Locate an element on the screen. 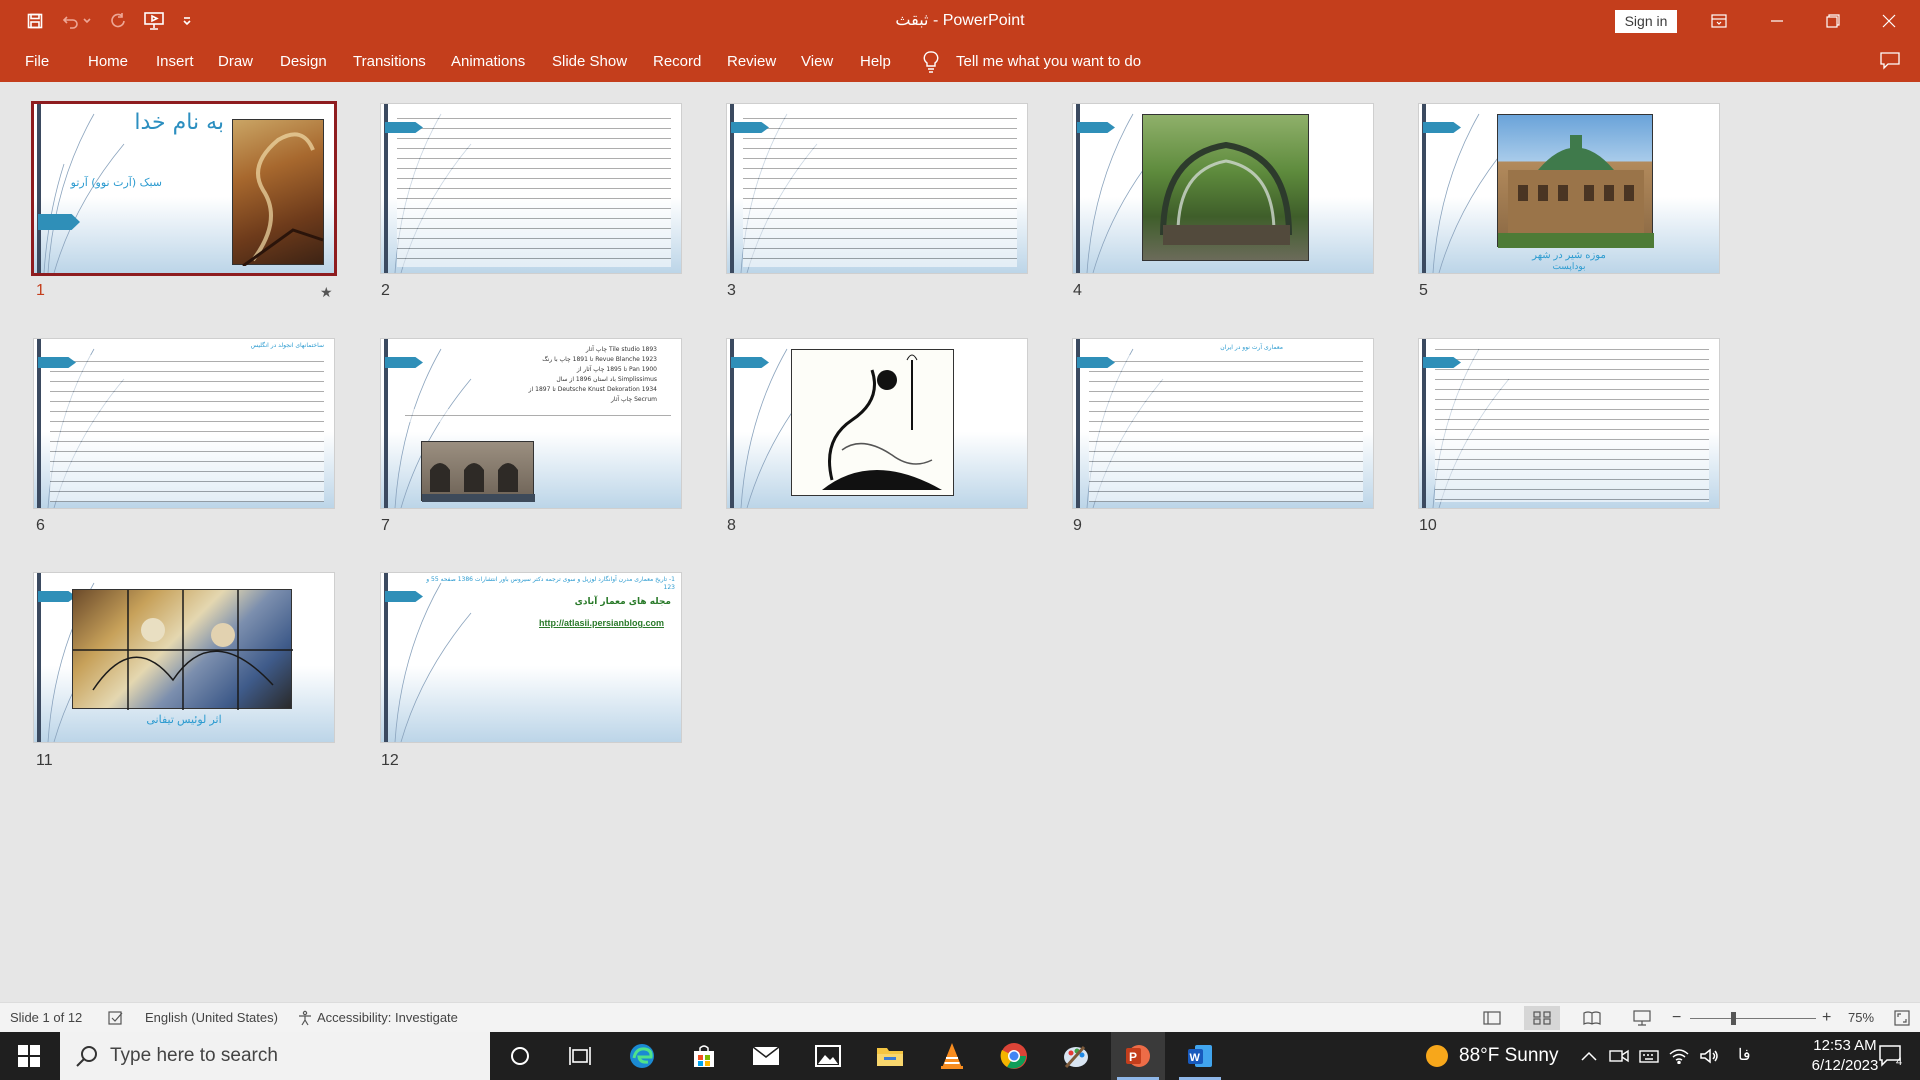  windows-start-icon is located at coordinates (29, 1056).